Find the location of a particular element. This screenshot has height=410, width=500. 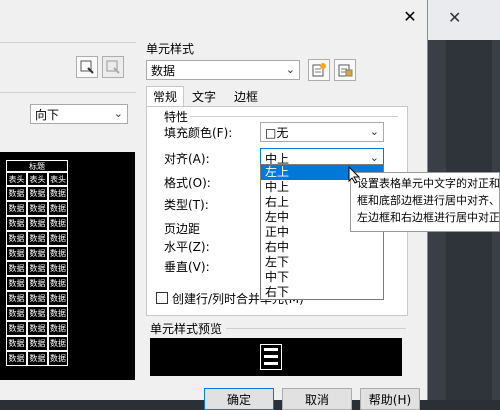

background-window-top is located at coordinates (464, 20).